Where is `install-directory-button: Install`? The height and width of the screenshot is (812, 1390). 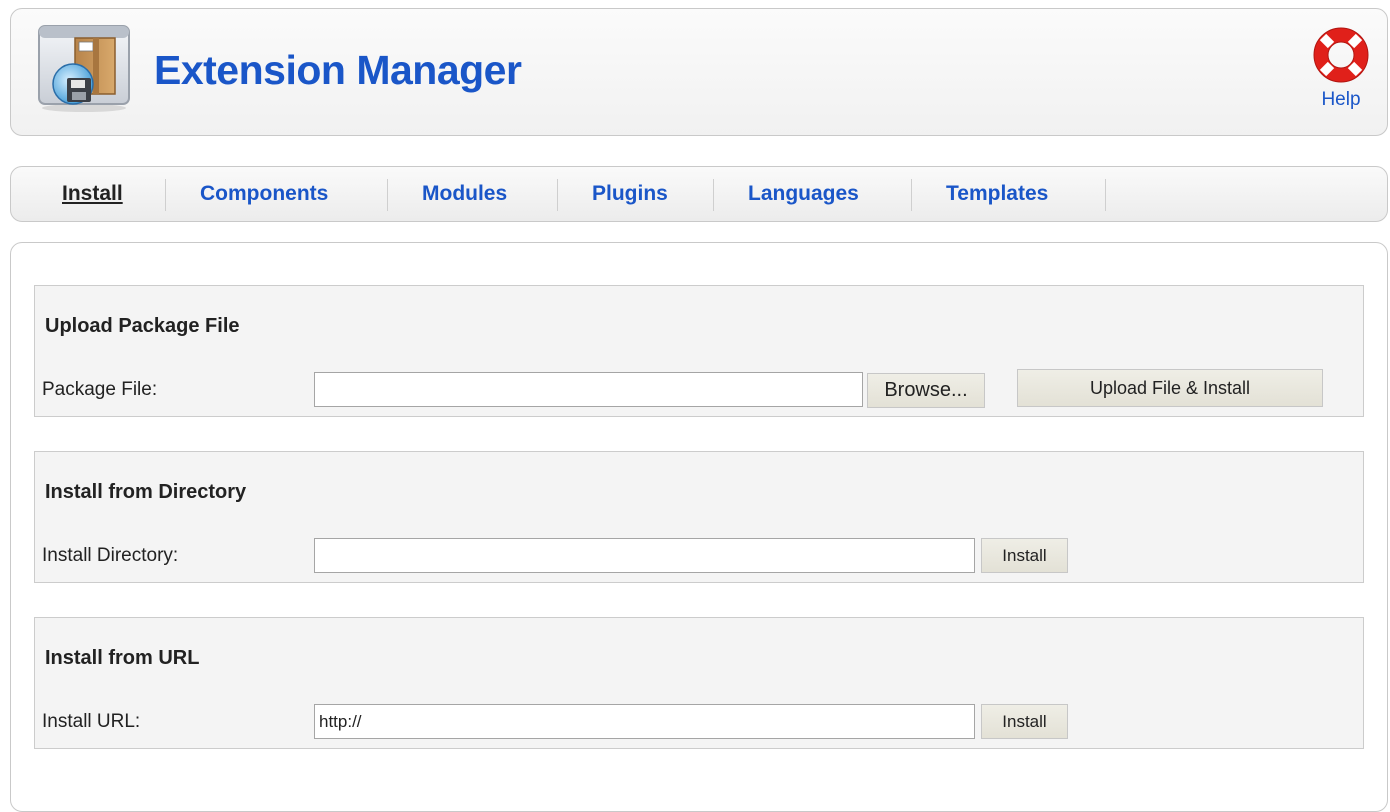
install-directory-button: Install is located at coordinates (1024, 555).